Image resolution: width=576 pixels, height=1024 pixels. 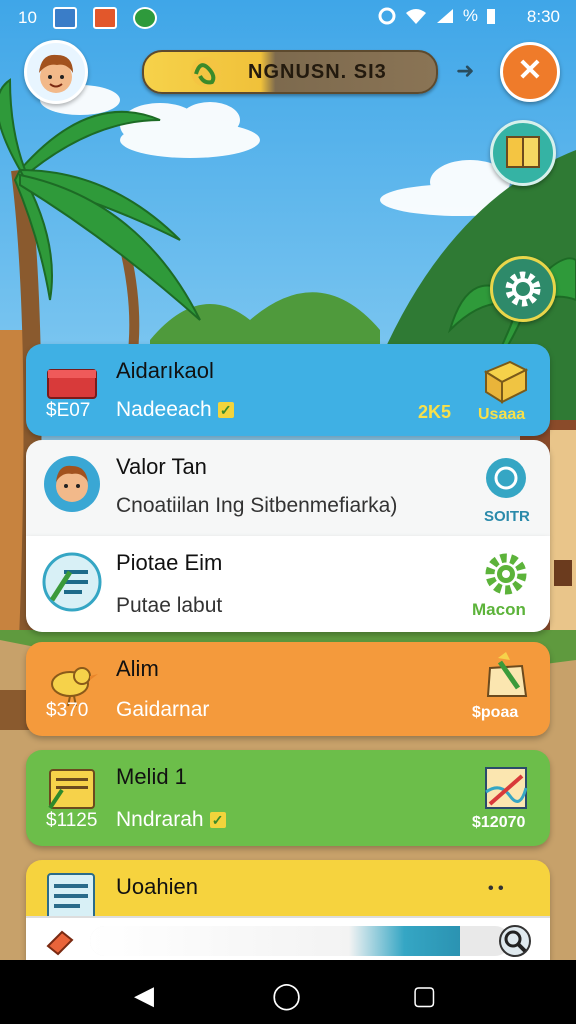 I want to click on card-item-4: Alim $370 Gaidarnar $poaa, so click(x=288, y=689).